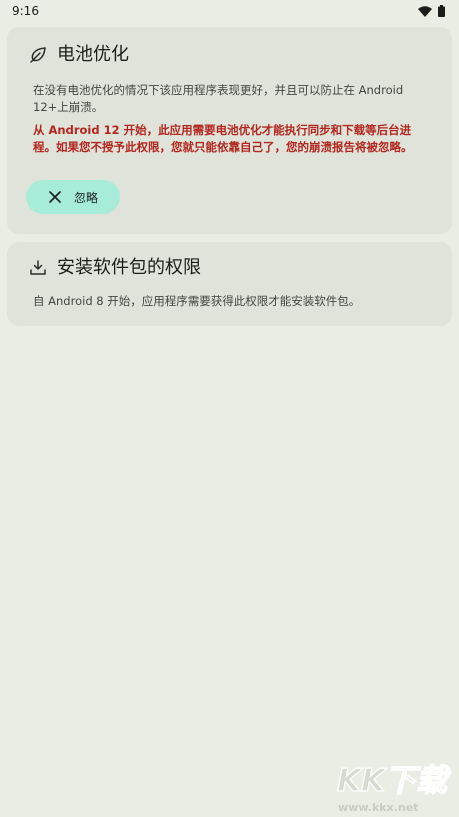 The width and height of the screenshot is (459, 817). I want to click on status-time: 9:16, so click(25, 11).